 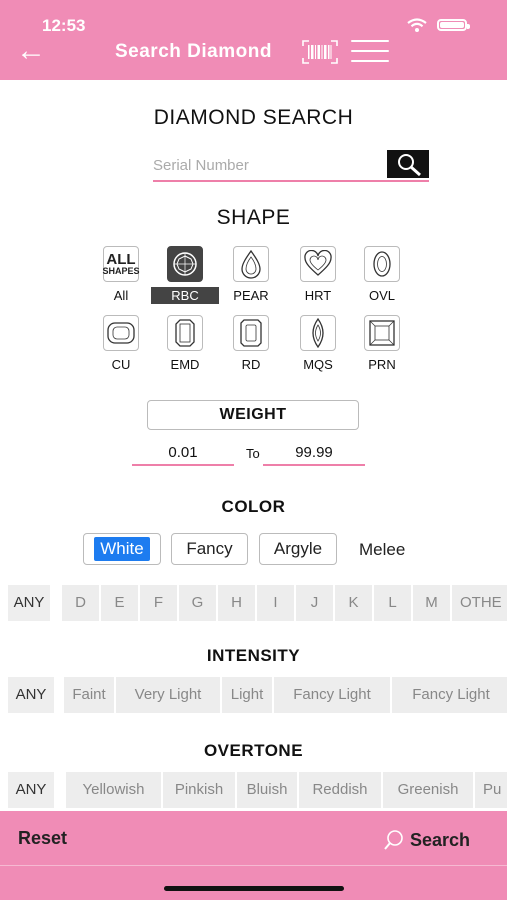 I want to click on shape-rbc: RBC, so click(x=185, y=275).